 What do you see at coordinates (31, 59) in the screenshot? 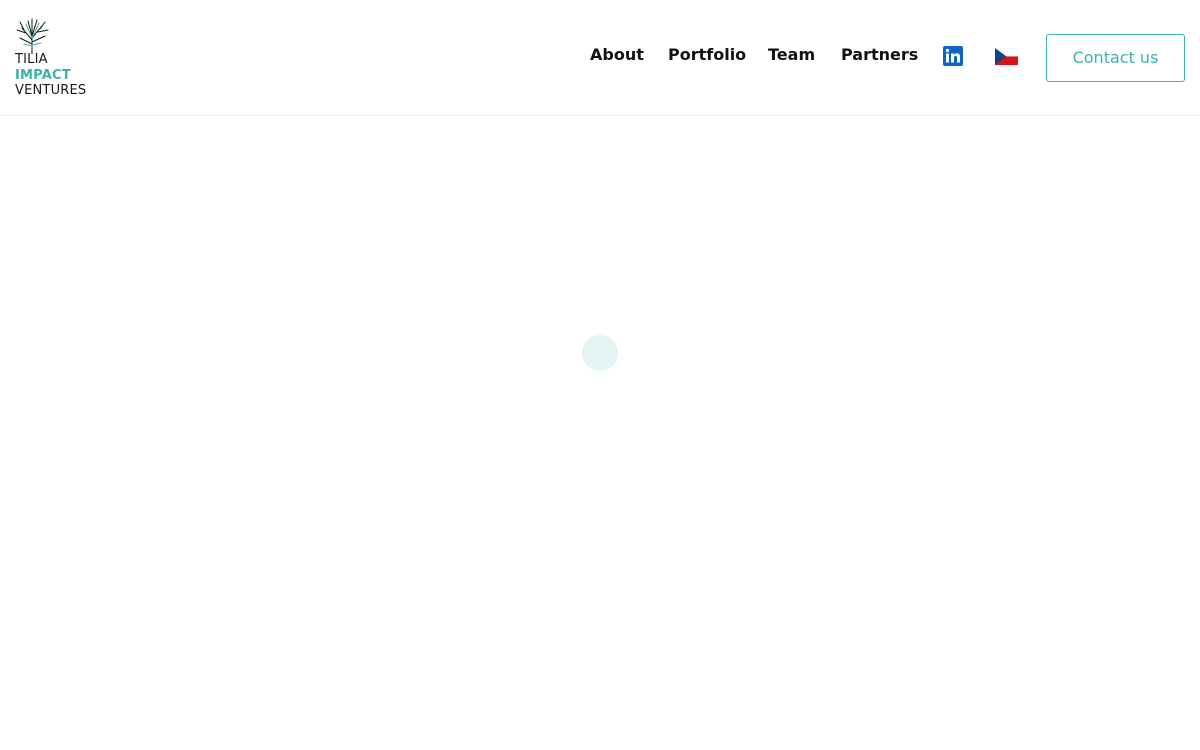
I see `logo-text-tilia: TILIA` at bounding box center [31, 59].